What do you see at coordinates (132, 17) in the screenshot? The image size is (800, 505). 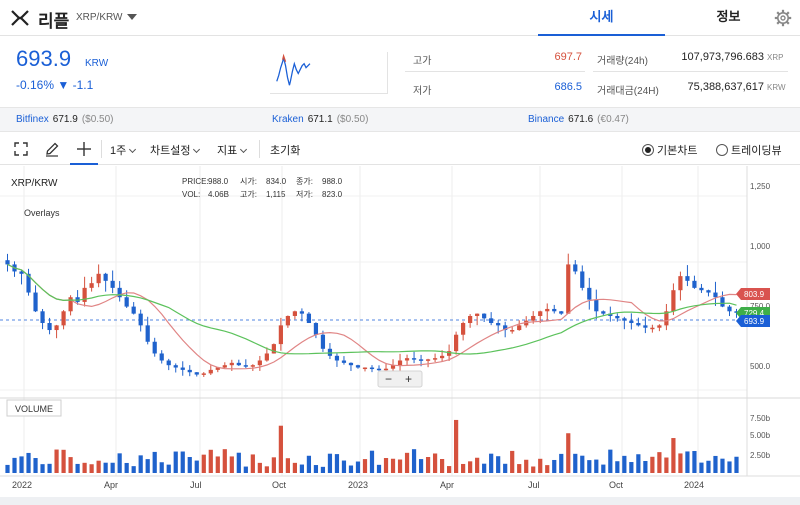 I see `coin-select-chevron-down-icon` at bounding box center [132, 17].